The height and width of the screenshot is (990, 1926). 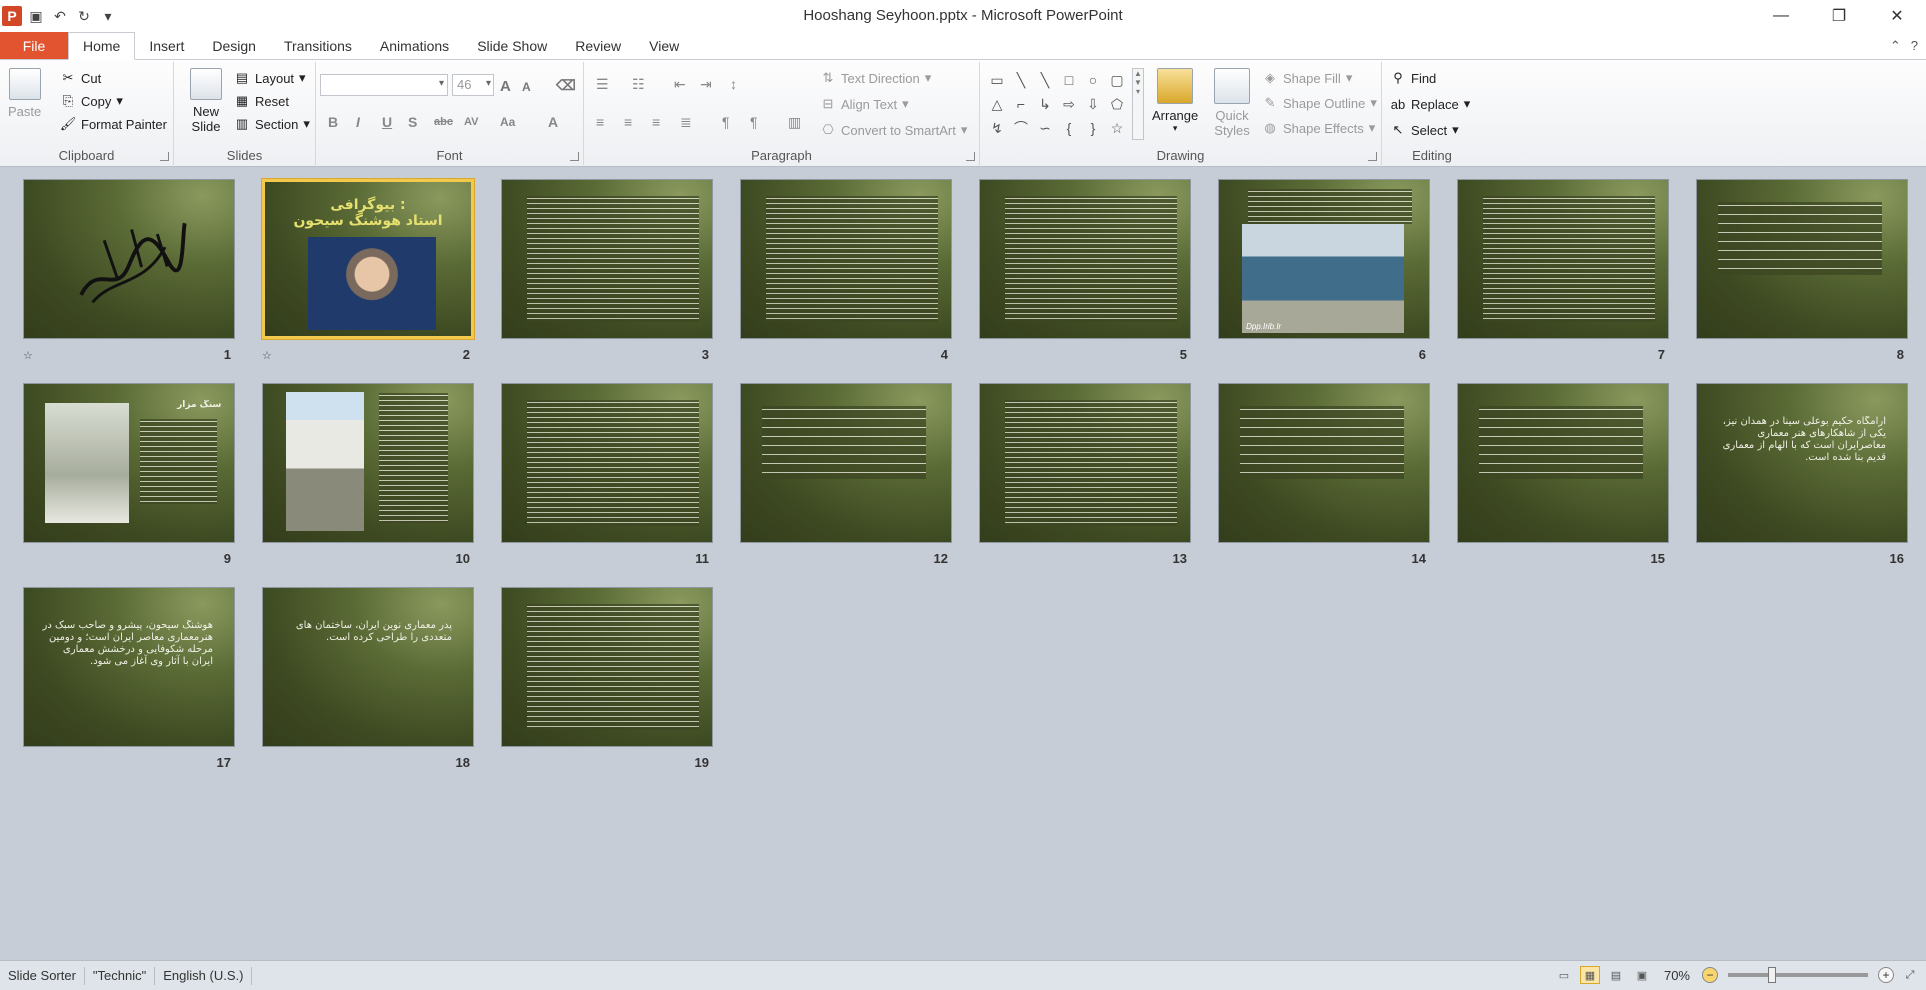 I want to click on underline-button: U, so click(x=387, y=122).